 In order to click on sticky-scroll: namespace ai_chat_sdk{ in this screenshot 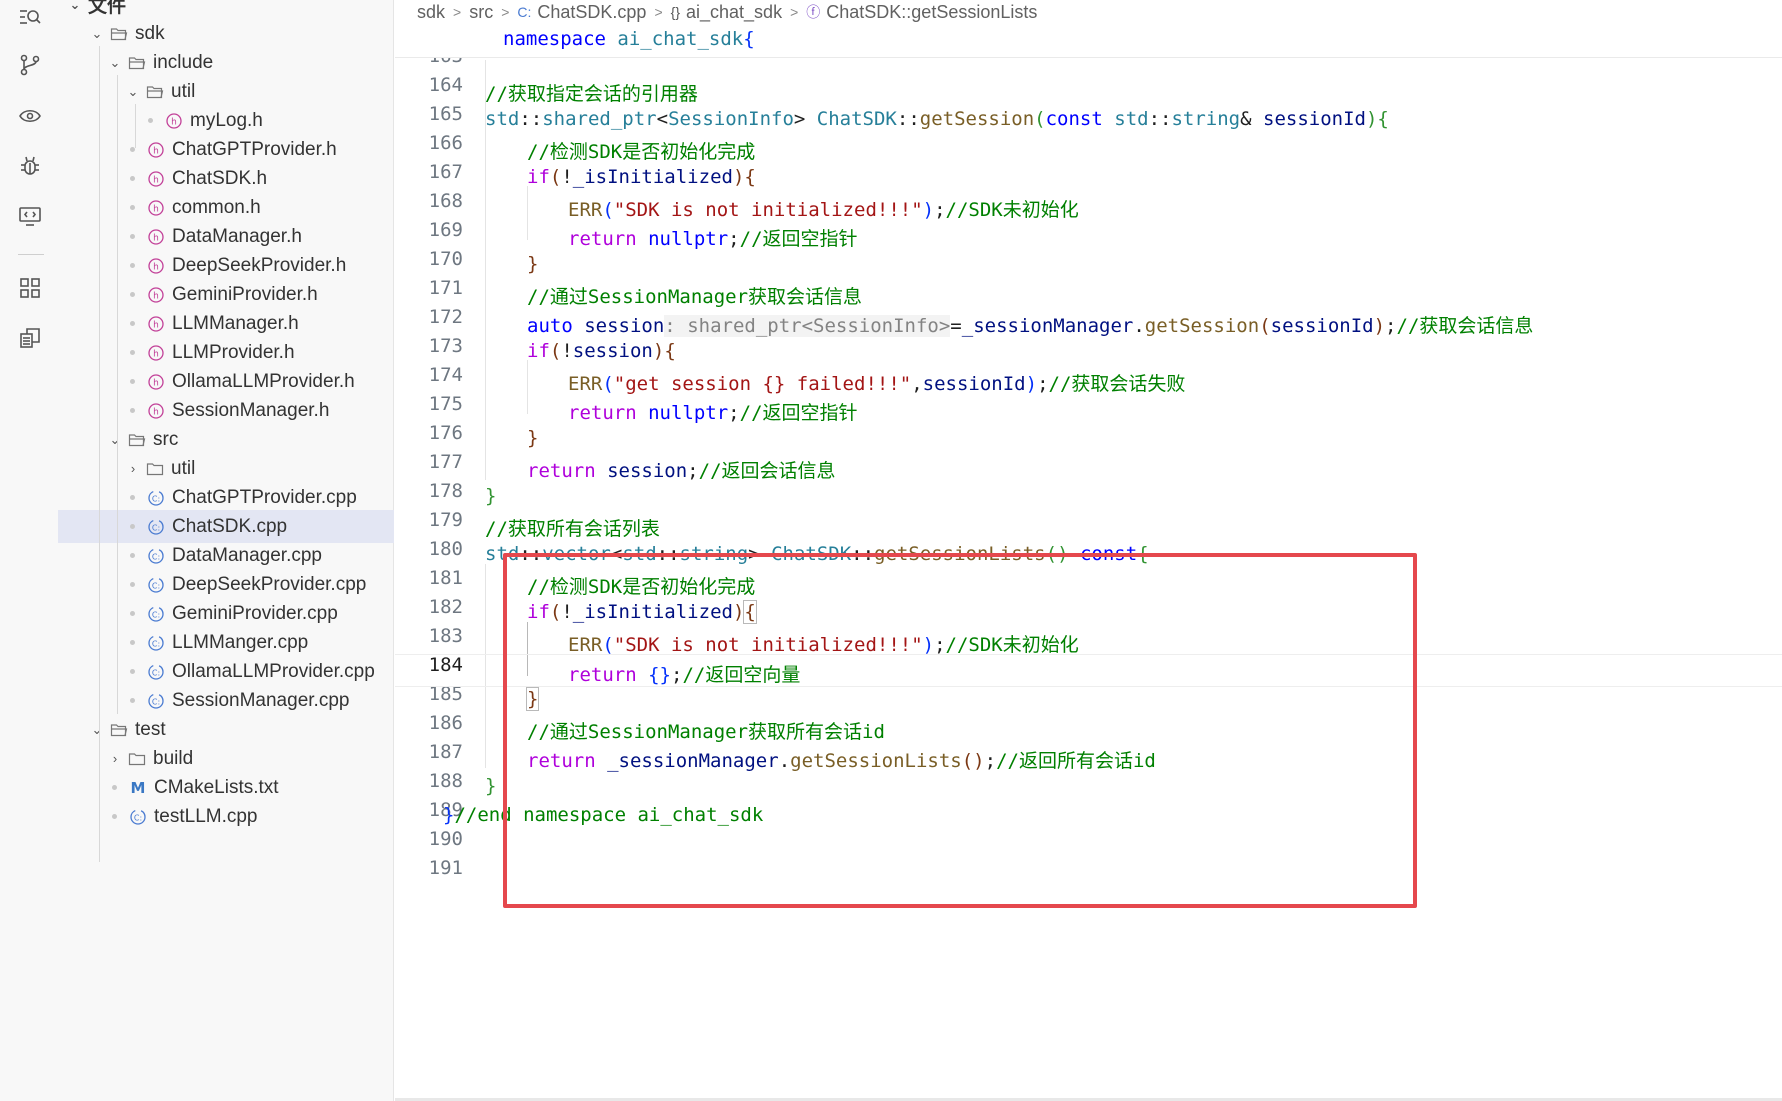, I will do `click(1088, 41)`.